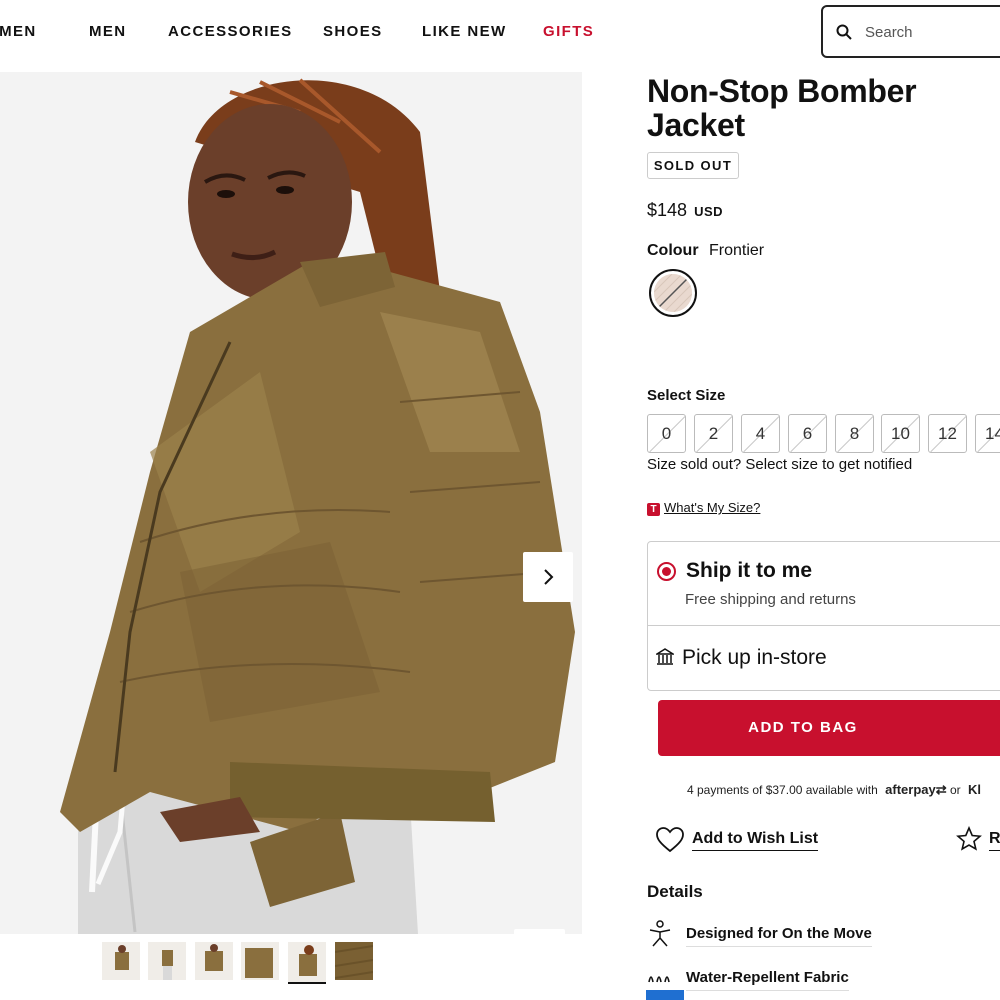 The image size is (1000, 1000). I want to click on colour-swatch-frontier, so click(673, 293).